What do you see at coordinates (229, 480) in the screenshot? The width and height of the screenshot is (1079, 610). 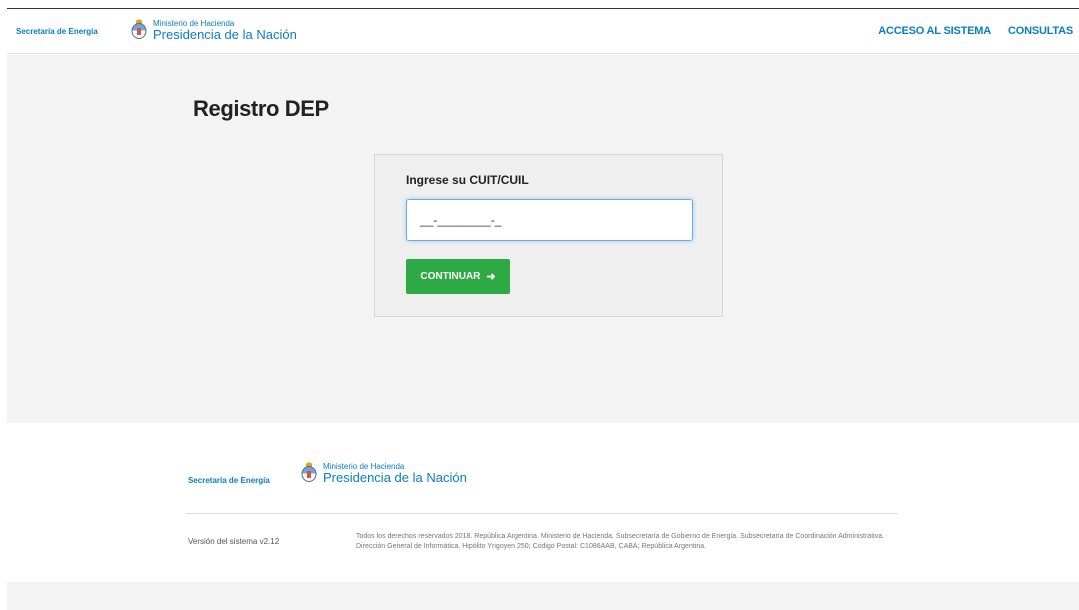 I see `footer-secretaria-logo: Secretaría de Energía` at bounding box center [229, 480].